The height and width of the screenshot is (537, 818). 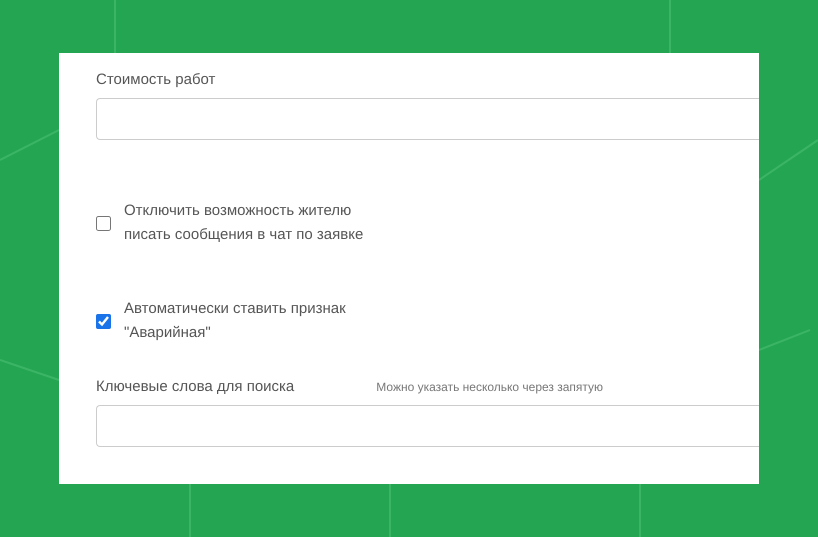 I want to click on field-hint: Можно указать несколько через запятую, so click(x=490, y=387).